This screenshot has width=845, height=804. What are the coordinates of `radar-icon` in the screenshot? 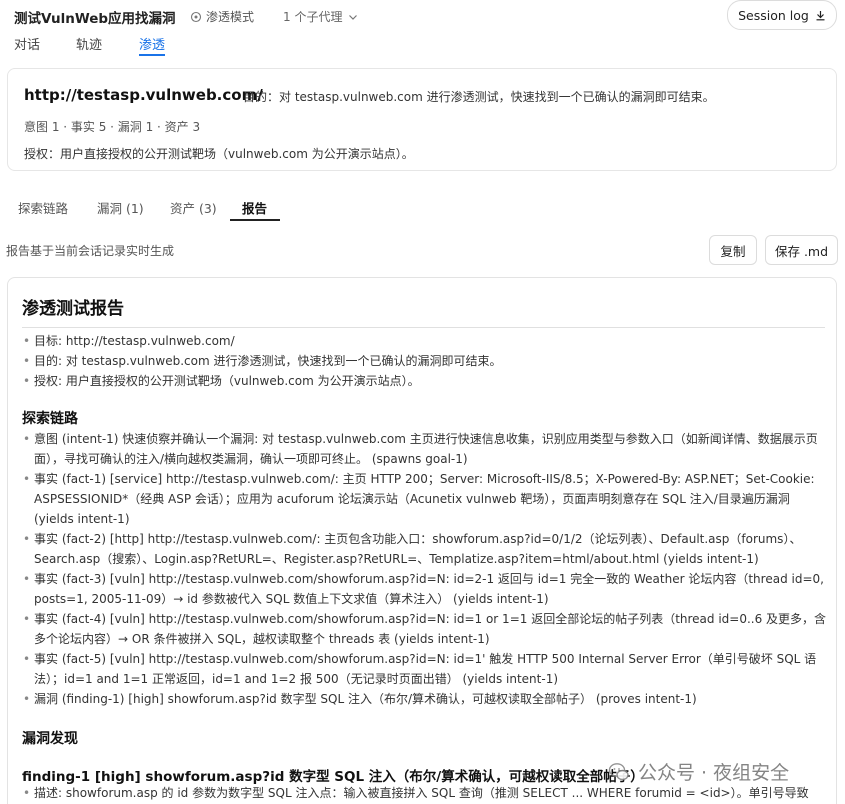 It's located at (196, 16).